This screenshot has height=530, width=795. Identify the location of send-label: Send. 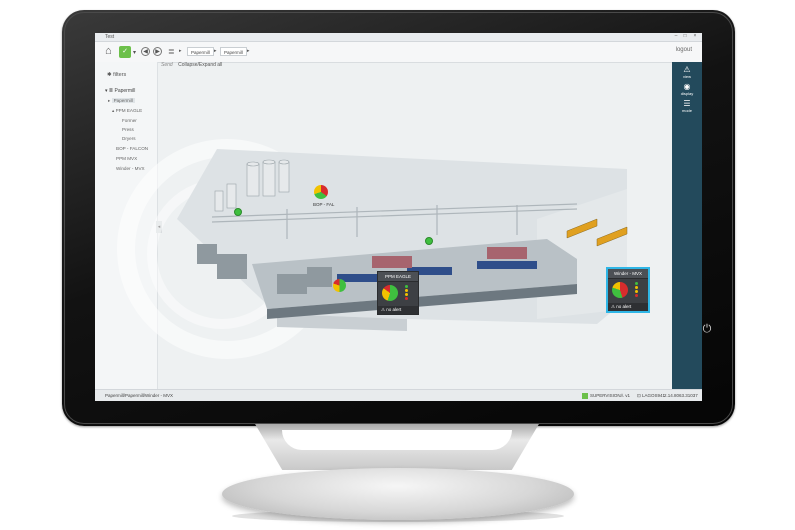
(167, 65).